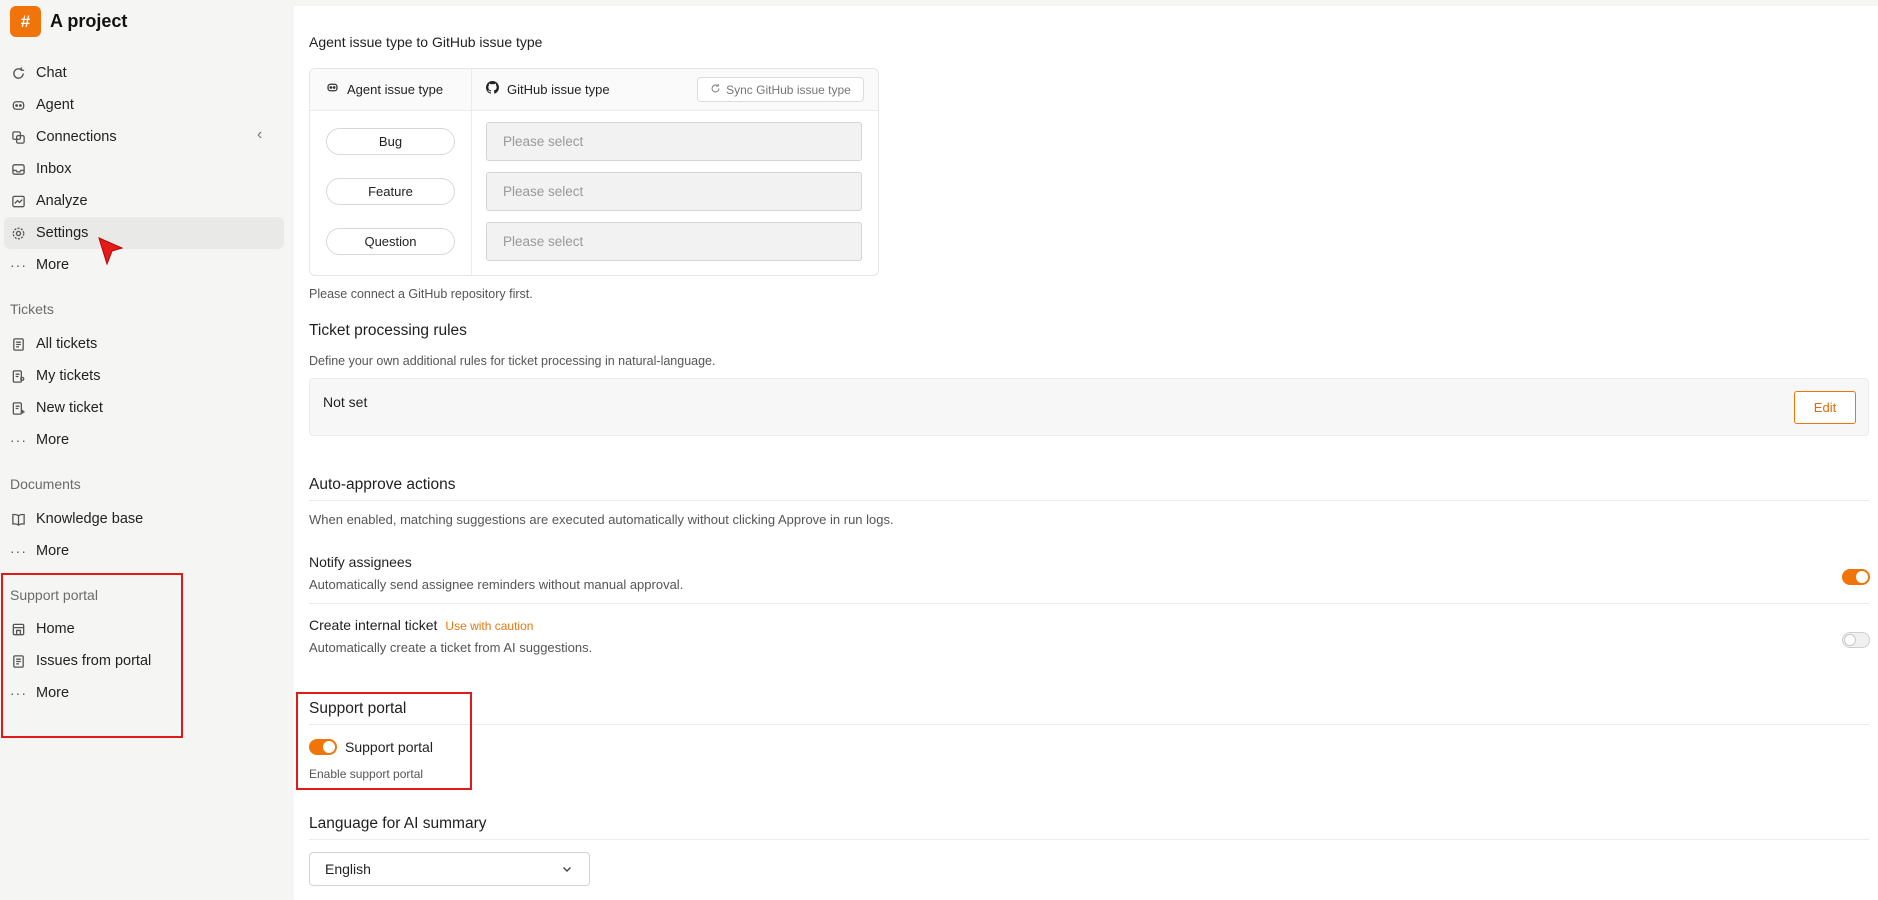 This screenshot has width=1878, height=900. What do you see at coordinates (1825, 407) in the screenshot?
I see `edit-rules-button: Edit` at bounding box center [1825, 407].